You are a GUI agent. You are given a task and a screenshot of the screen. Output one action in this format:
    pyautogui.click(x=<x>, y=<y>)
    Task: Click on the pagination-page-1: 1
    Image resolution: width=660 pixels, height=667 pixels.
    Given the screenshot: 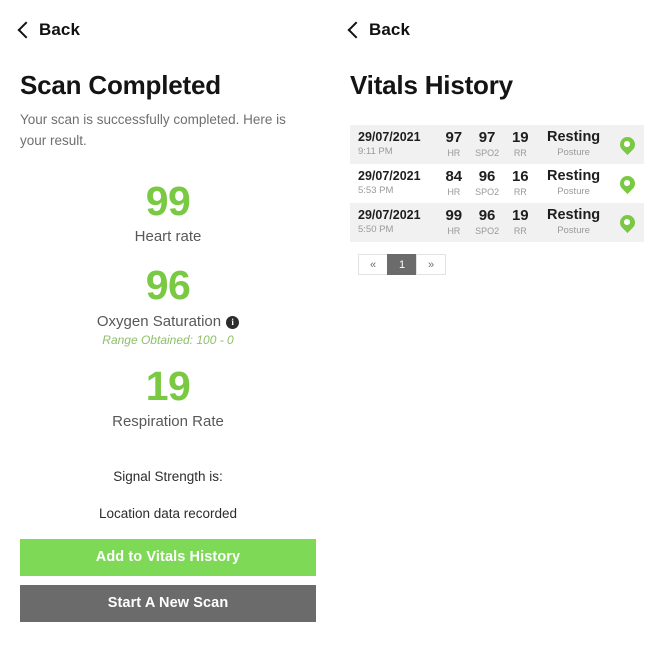 What is the action you would take?
    pyautogui.click(x=401, y=264)
    